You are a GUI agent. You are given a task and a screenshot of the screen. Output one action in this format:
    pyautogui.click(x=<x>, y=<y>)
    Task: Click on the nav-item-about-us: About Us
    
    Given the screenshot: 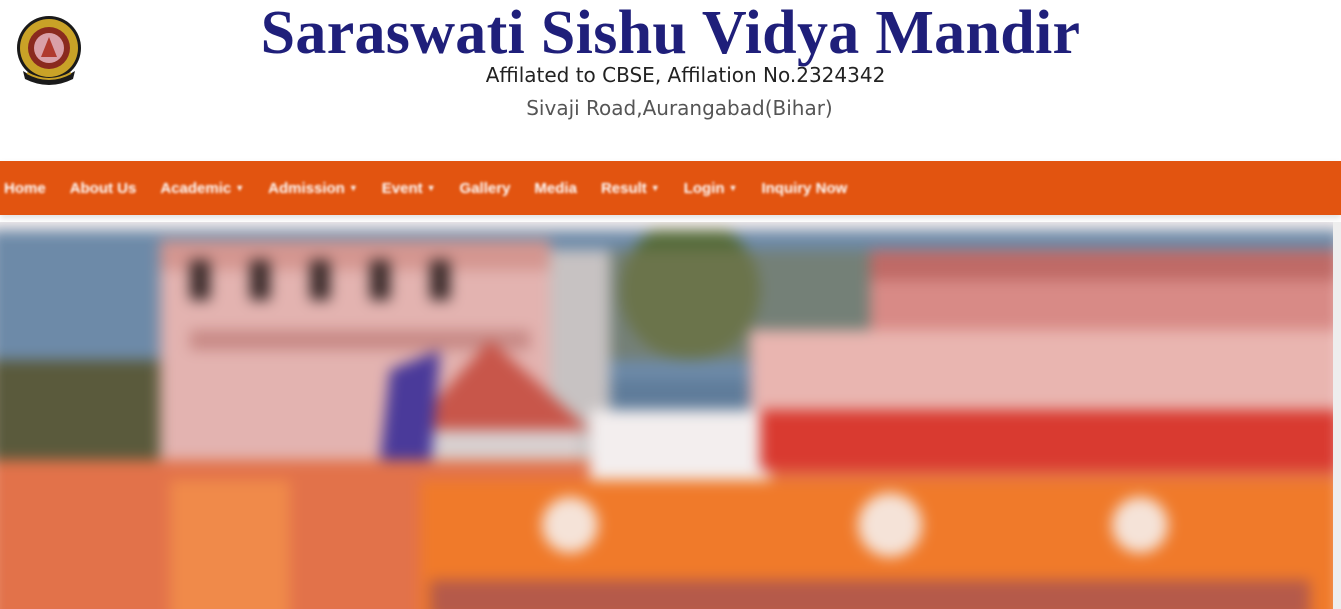 What is the action you would take?
    pyautogui.click(x=103, y=188)
    